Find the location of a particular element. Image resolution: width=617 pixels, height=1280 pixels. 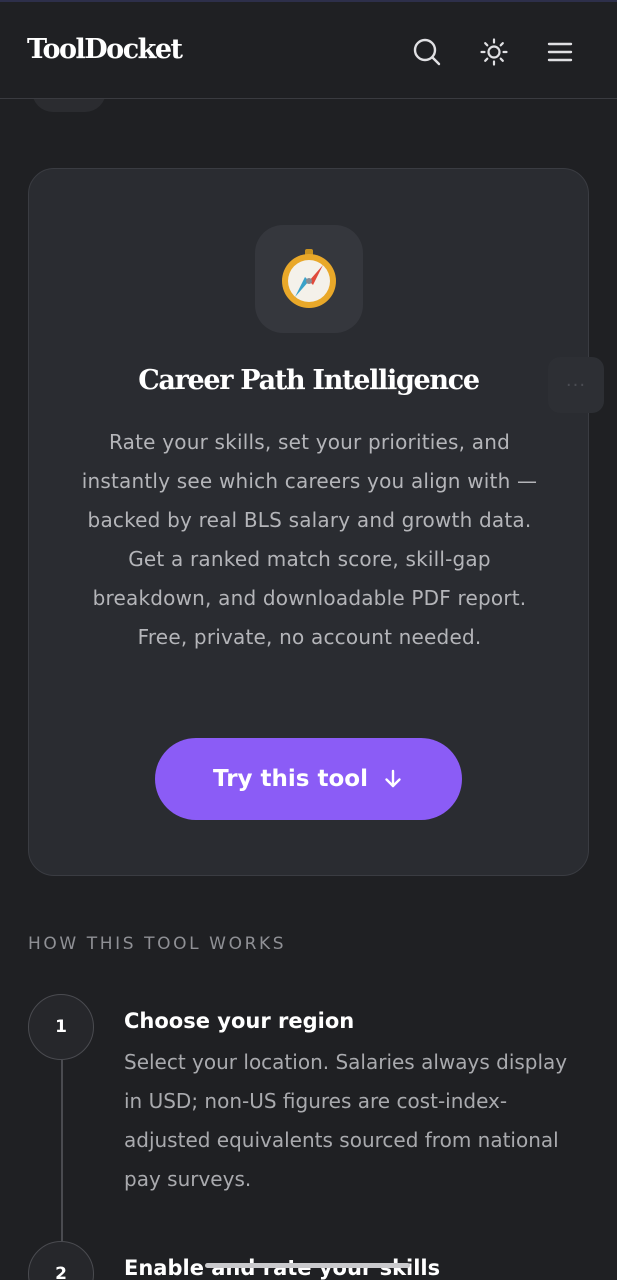

sun-icon is located at coordinates (494, 52).